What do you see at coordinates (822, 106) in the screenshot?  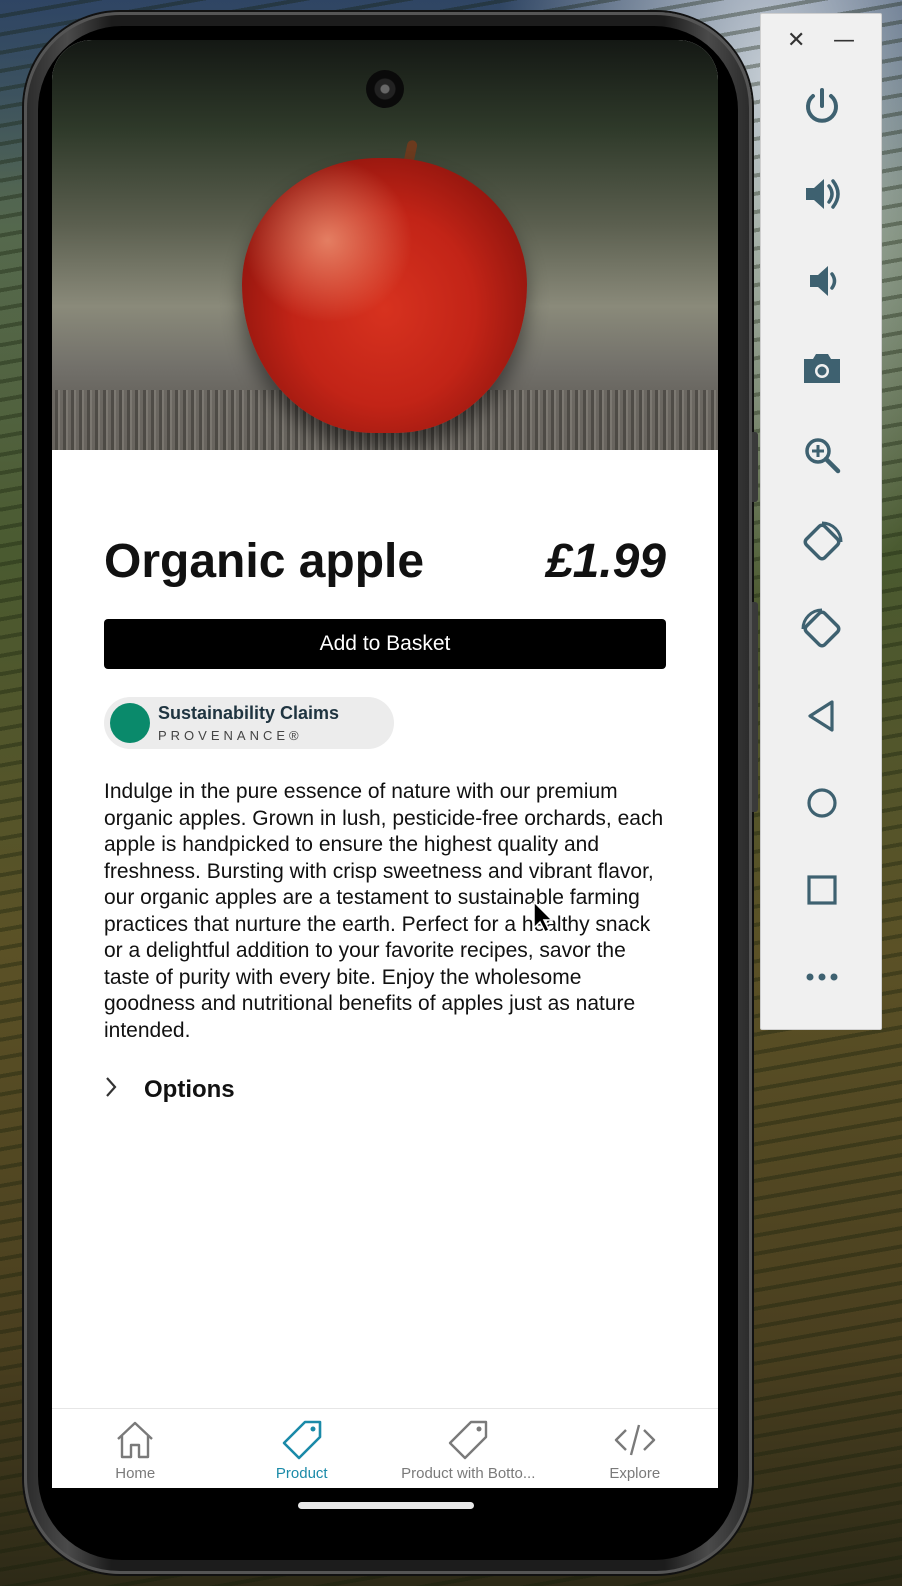 I see `power-icon` at bounding box center [822, 106].